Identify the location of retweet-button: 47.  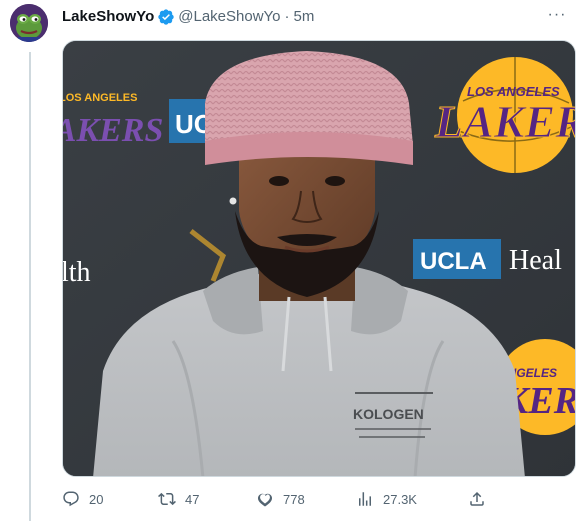
(178, 499).